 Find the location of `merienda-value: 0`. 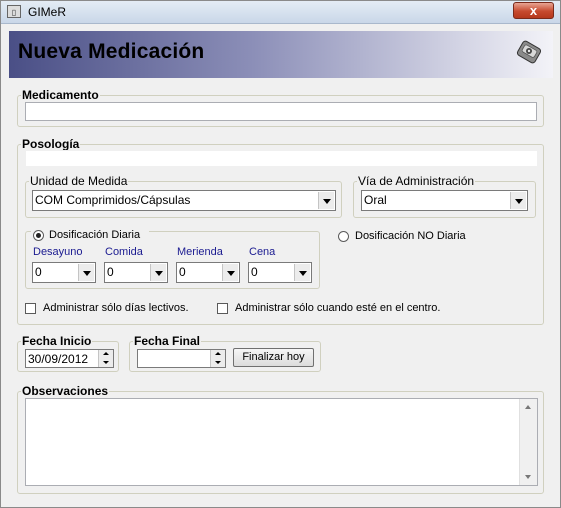

merienda-value: 0 is located at coordinates (182, 272).